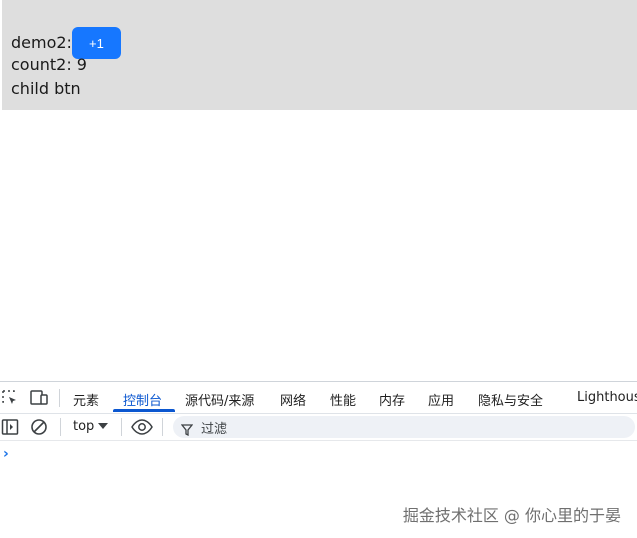 The height and width of the screenshot is (538, 637). I want to click on tab-network: 网络, so click(293, 399).